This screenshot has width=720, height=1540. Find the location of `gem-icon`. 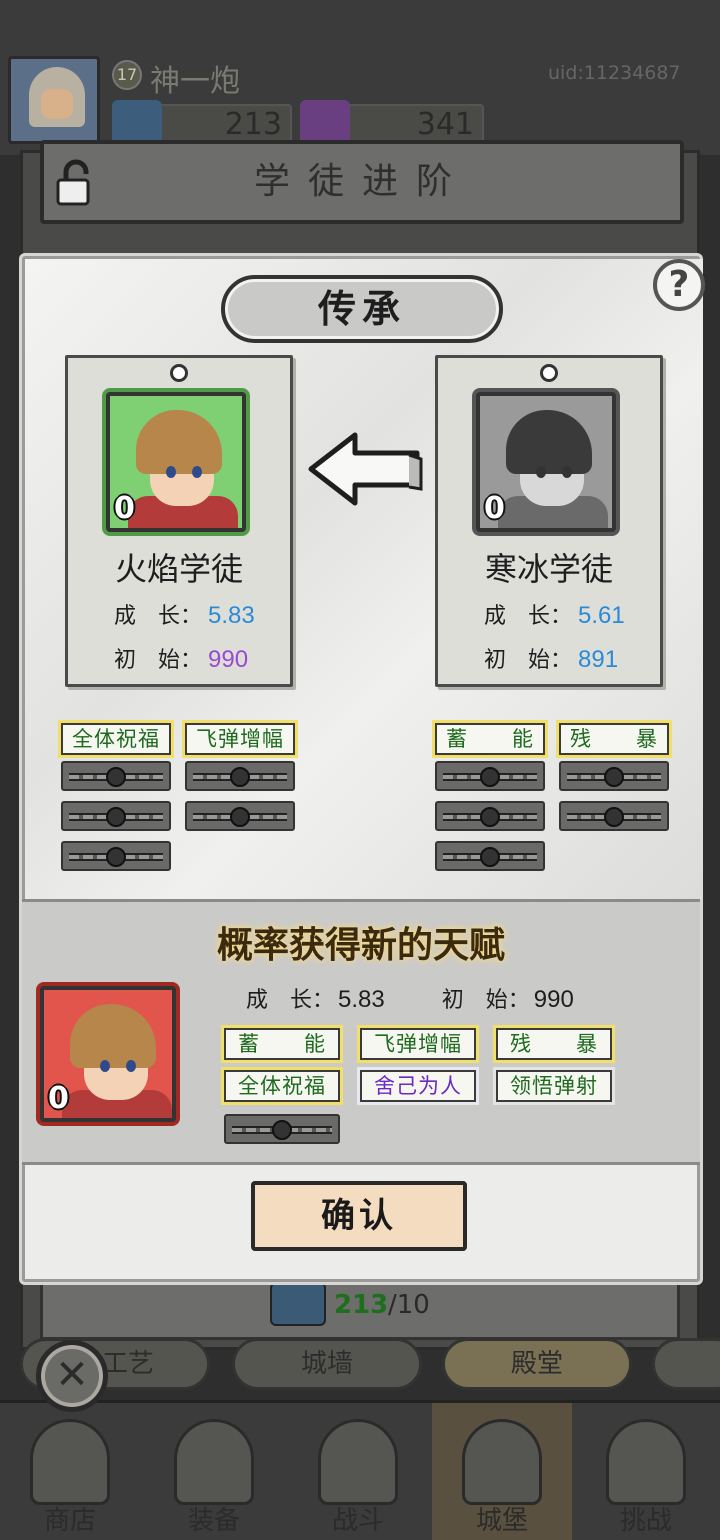

gem-icon is located at coordinates (325, 122).